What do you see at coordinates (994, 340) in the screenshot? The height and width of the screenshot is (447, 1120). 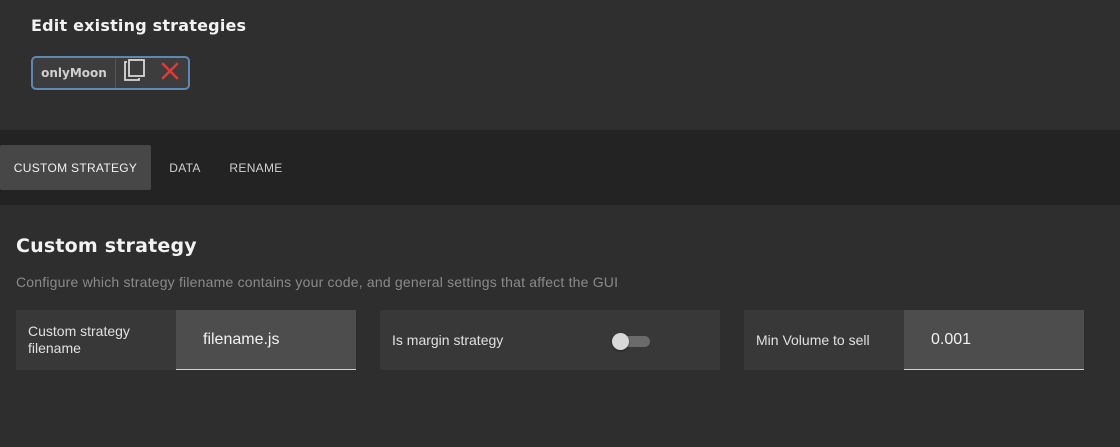 I see `min-volume-input` at bounding box center [994, 340].